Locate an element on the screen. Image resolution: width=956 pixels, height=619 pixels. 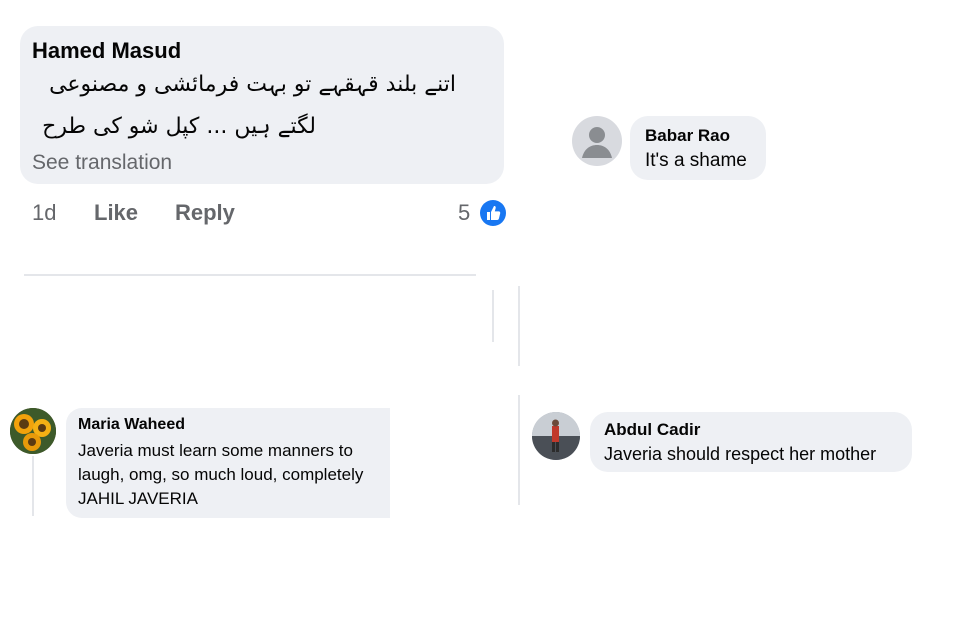
comment-bubble-babar: Babar Rao It's a shame is located at coordinates (698, 148).